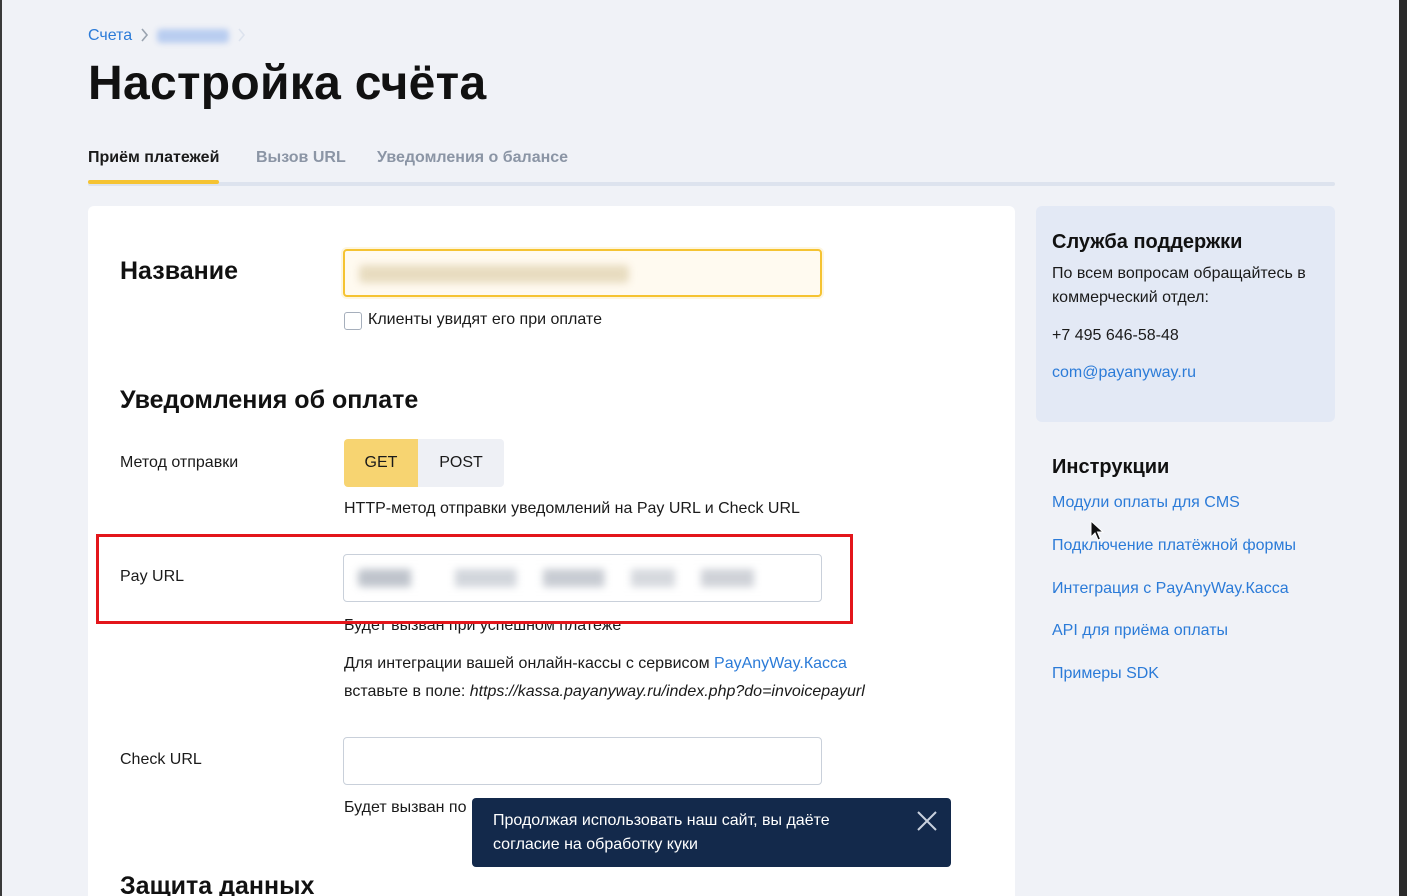  I want to click on window-frame-right, so click(1403, 448).